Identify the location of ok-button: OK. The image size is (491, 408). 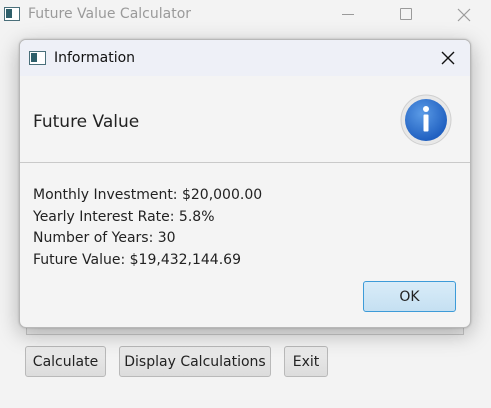
(409, 296).